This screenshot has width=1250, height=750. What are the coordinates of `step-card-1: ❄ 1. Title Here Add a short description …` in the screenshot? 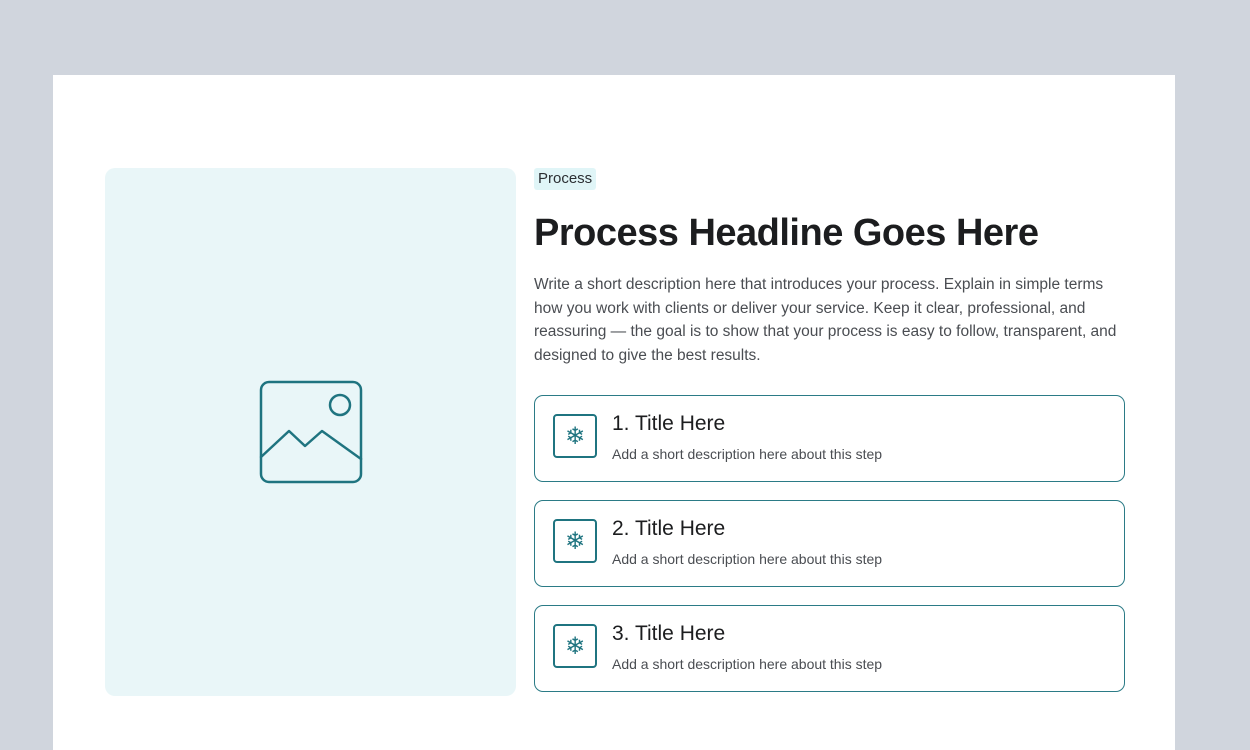 It's located at (829, 438).